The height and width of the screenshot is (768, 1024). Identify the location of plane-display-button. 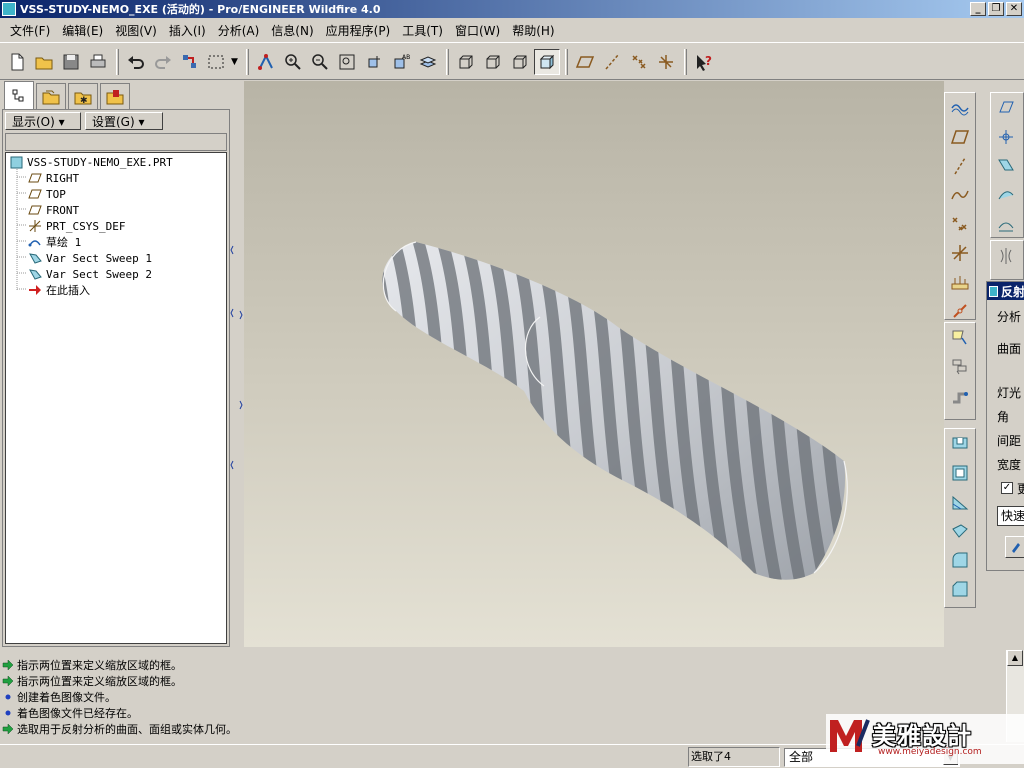
(585, 62).